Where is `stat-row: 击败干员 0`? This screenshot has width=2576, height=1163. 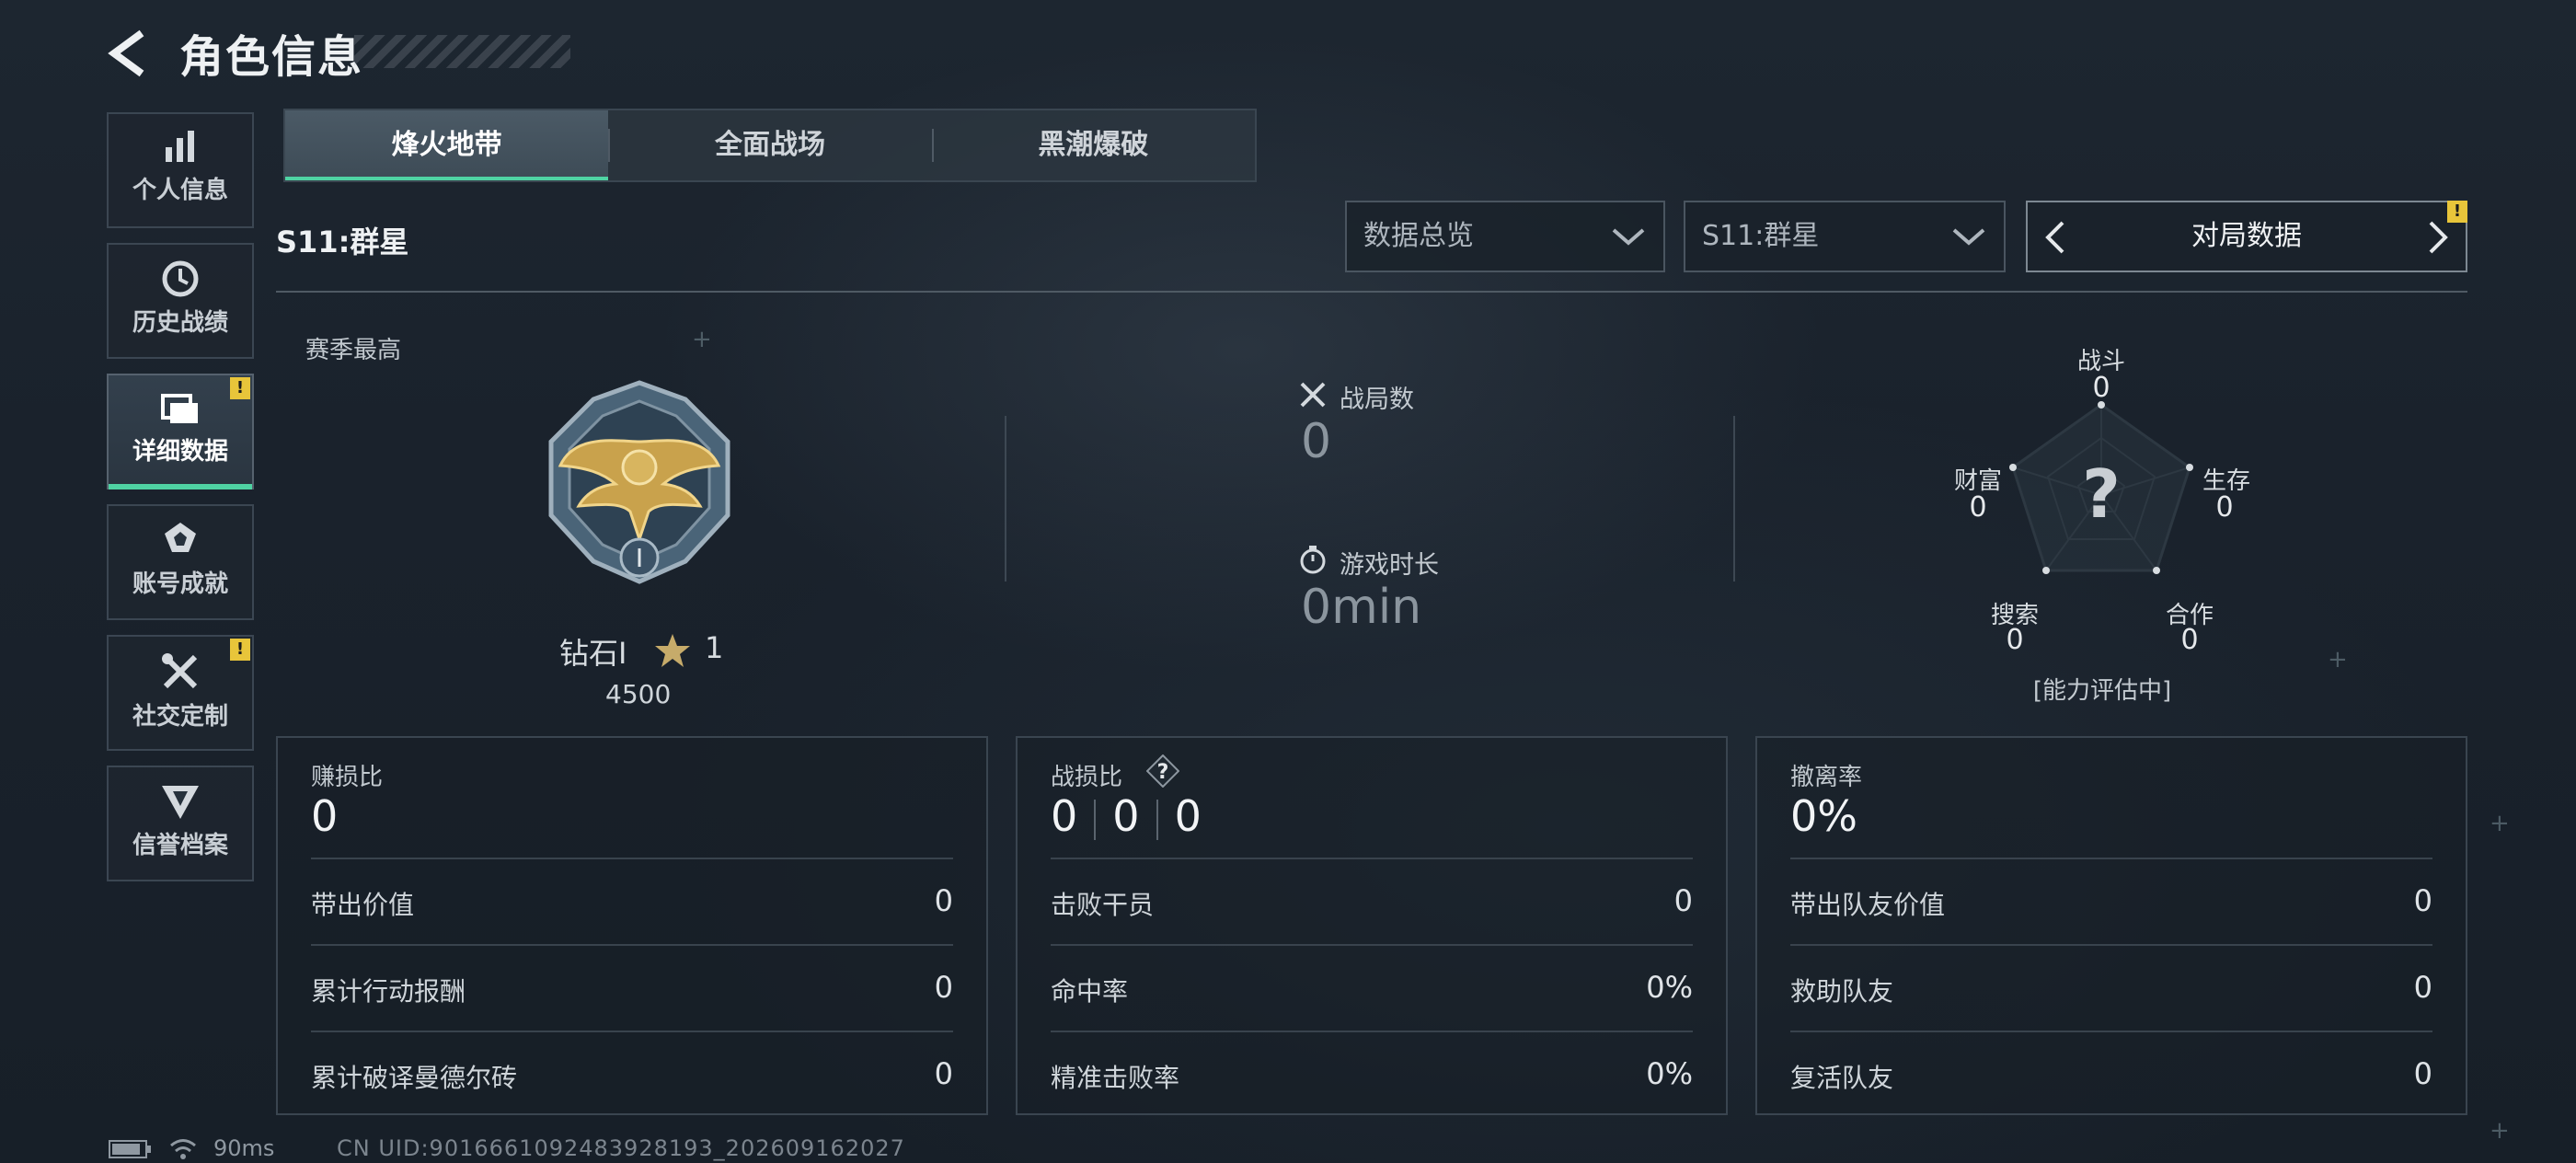 stat-row: 击败干员 0 is located at coordinates (1372, 901).